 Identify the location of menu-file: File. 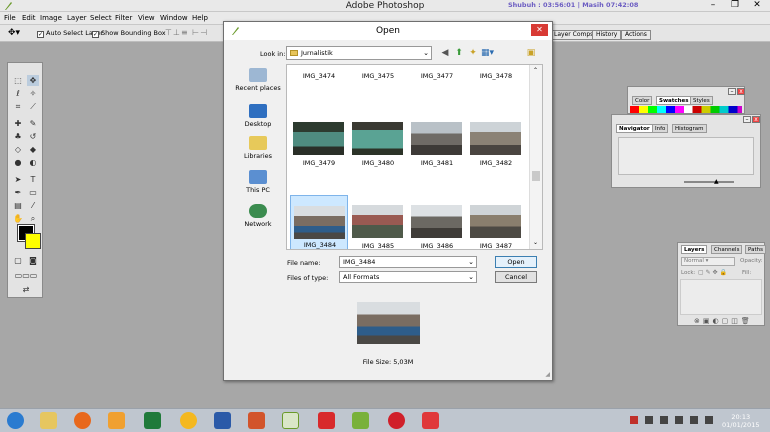
(10, 18).